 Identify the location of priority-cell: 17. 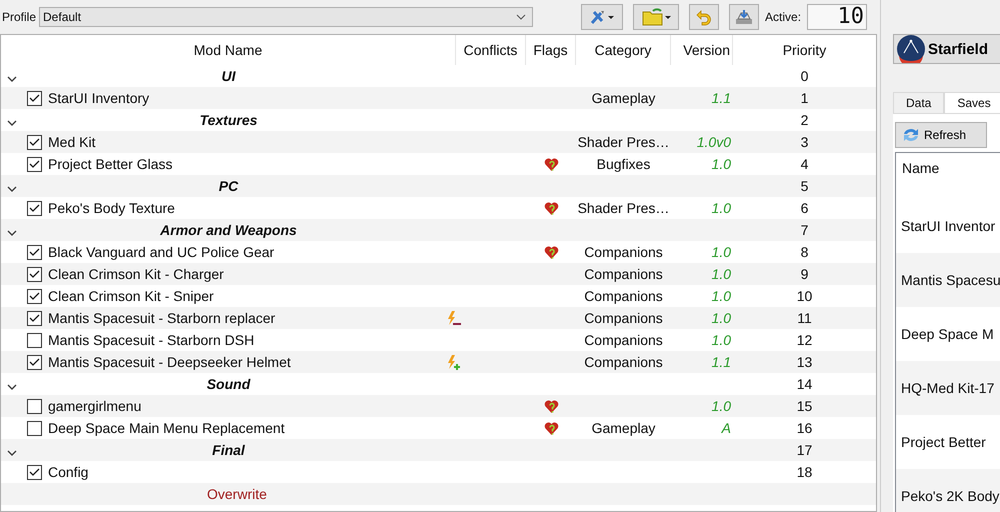
(804, 450).